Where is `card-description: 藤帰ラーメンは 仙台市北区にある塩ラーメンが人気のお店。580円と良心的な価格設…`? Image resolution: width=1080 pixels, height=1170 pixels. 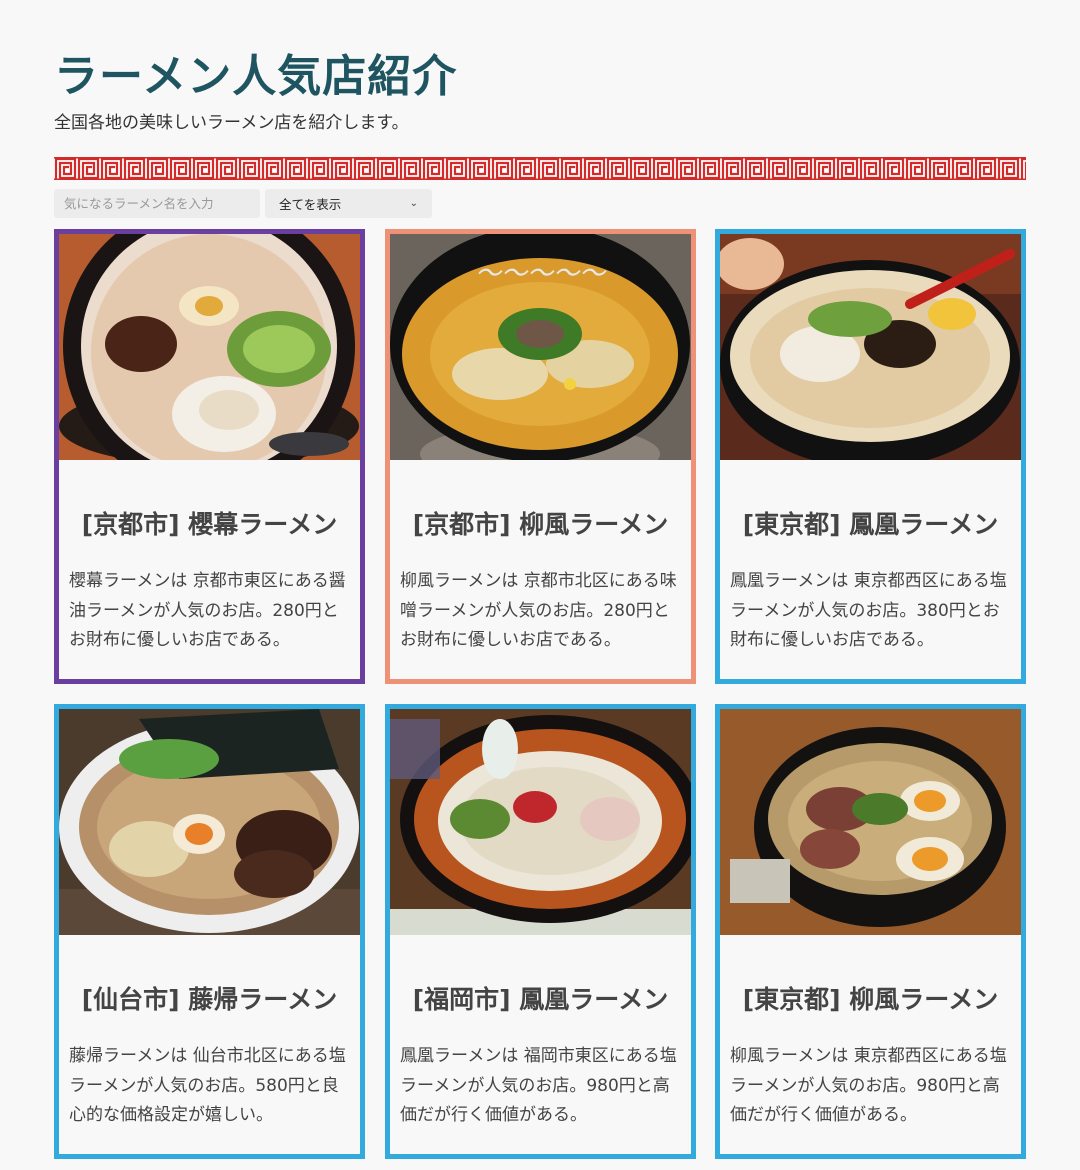
card-description: 藤帰ラーメンは 仙台市北区にある塩ラーメンが人気のお店。580円と良心的な価格設… is located at coordinates (207, 1085).